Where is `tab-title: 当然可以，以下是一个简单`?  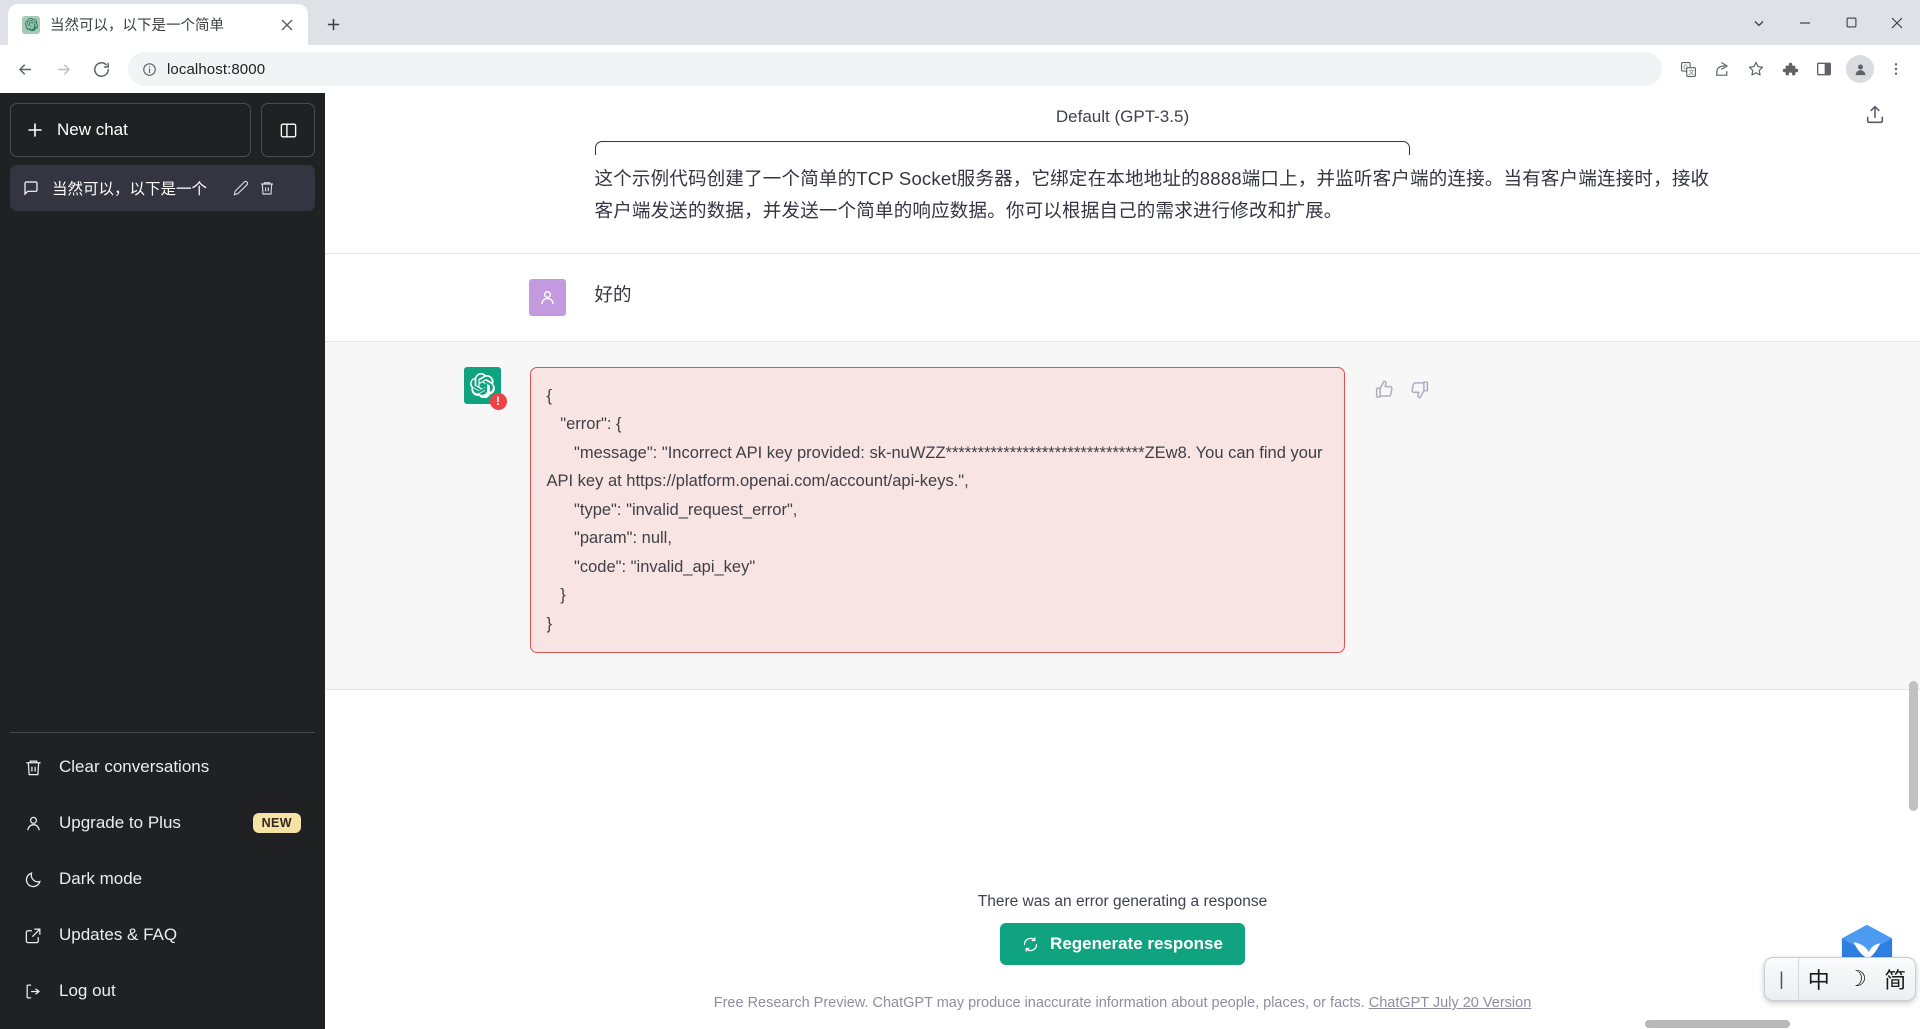 tab-title: 当然可以，以下是一个简单 is located at coordinates (137, 26).